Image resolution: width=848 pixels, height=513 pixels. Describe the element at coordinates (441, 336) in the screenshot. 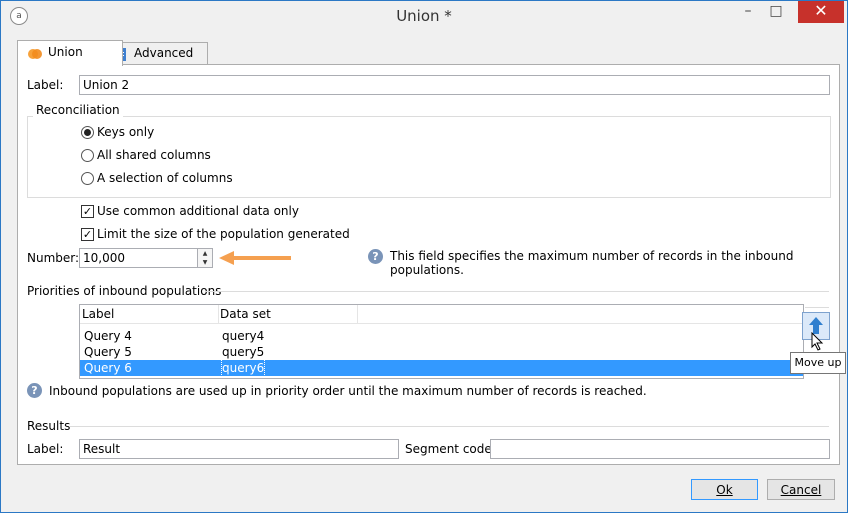

I see `table-row: Query 4 query4` at that location.